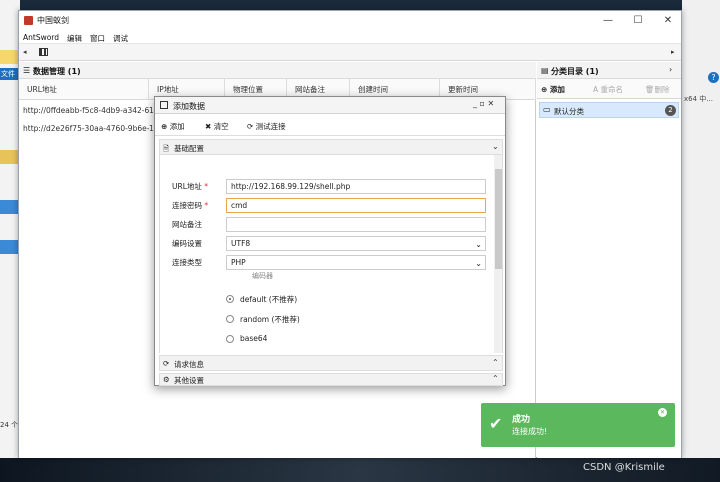  What do you see at coordinates (86, 110) in the screenshot?
I see `row-url: http://0ffdeabb-f5c8-4db9-a342-6` at bounding box center [86, 110].